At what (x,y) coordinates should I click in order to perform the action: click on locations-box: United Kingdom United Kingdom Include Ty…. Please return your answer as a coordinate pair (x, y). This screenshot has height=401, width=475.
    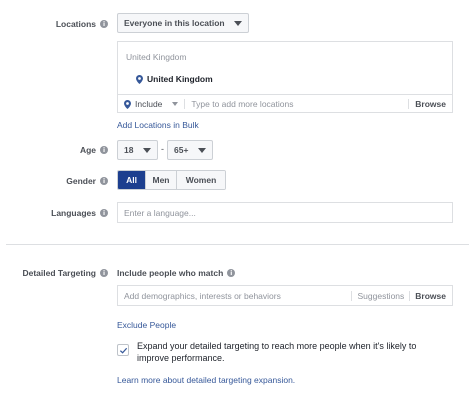
    Looking at the image, I should click on (285, 77).